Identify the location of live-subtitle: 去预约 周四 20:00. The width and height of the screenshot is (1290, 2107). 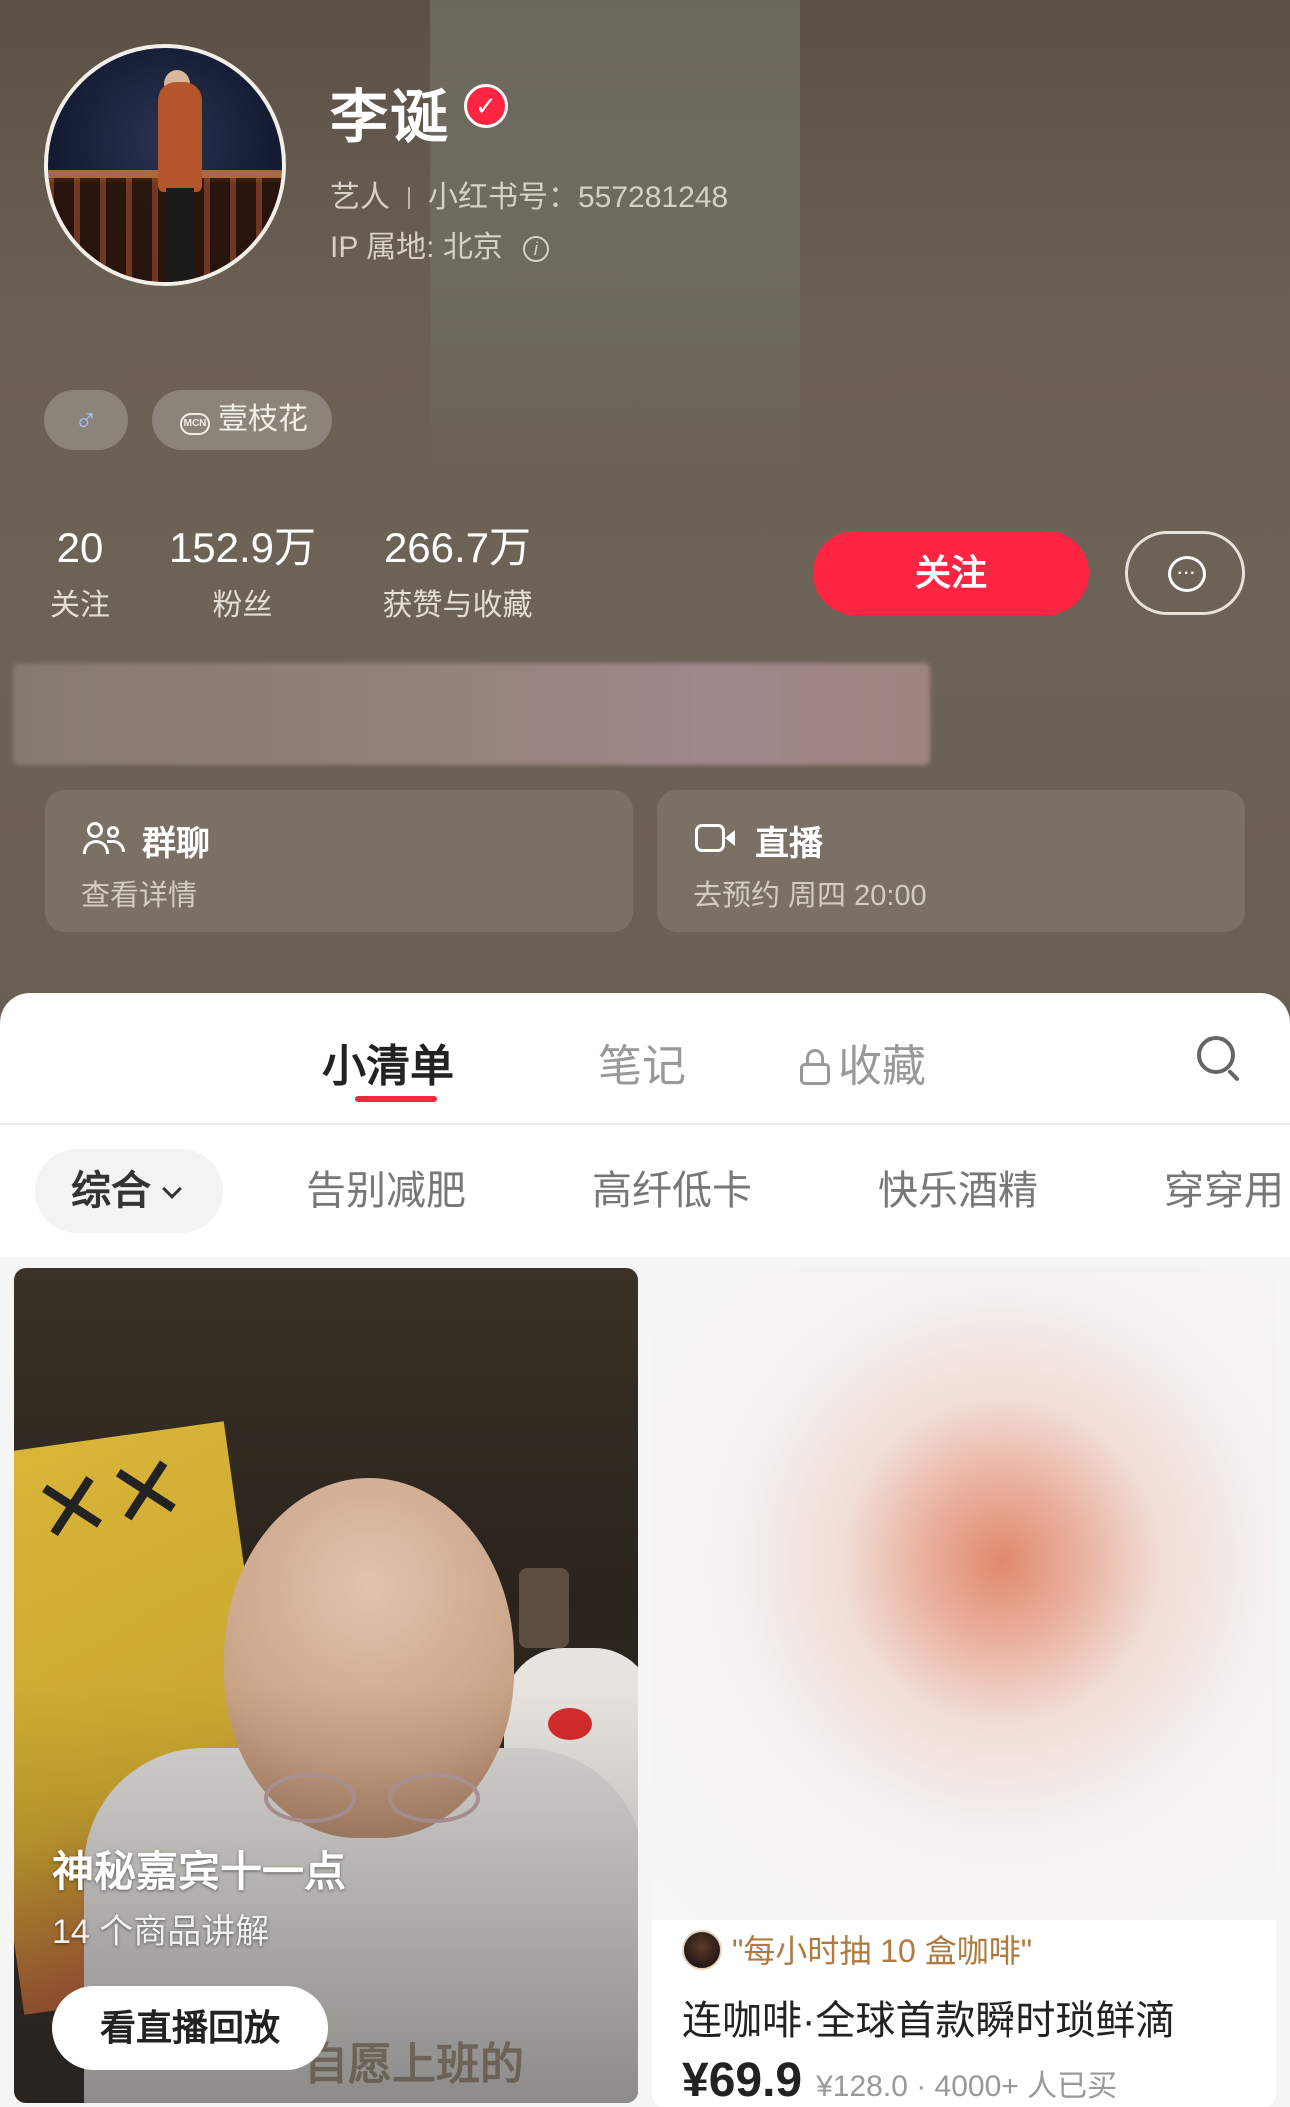
(810, 896).